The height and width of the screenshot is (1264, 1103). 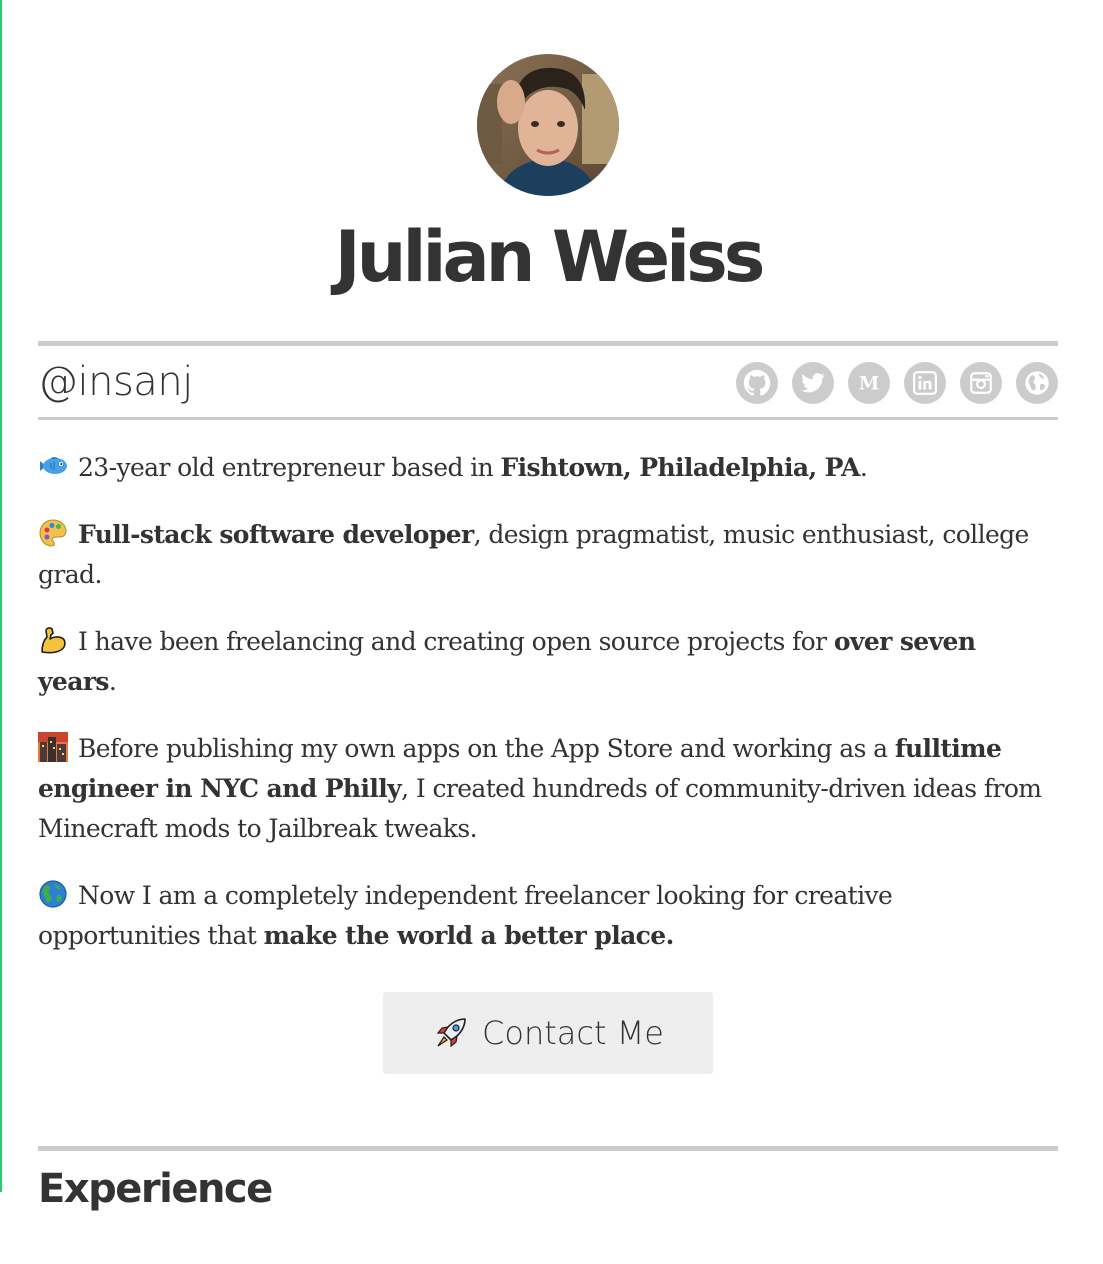 What do you see at coordinates (813, 383) in the screenshot?
I see `twitter-icon` at bounding box center [813, 383].